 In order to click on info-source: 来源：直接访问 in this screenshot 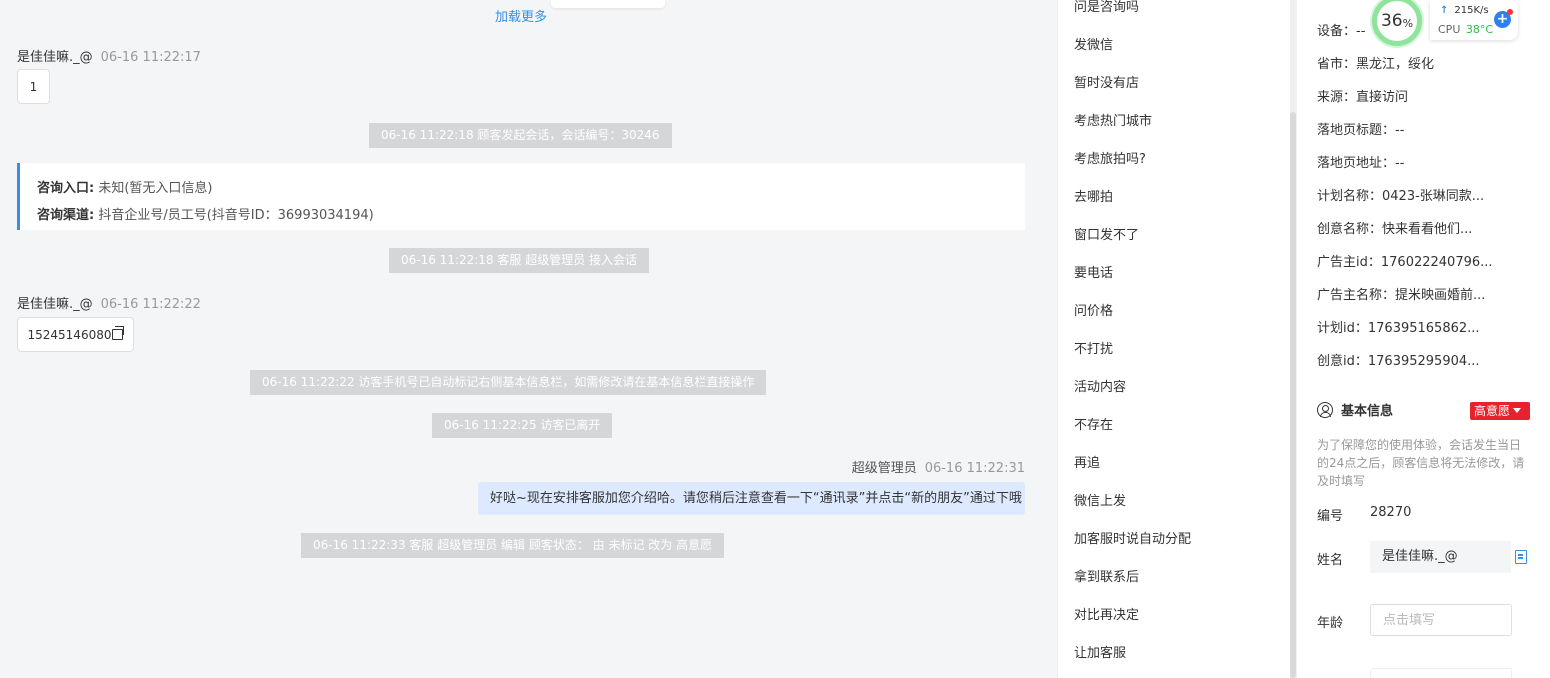, I will do `click(1362, 95)`.